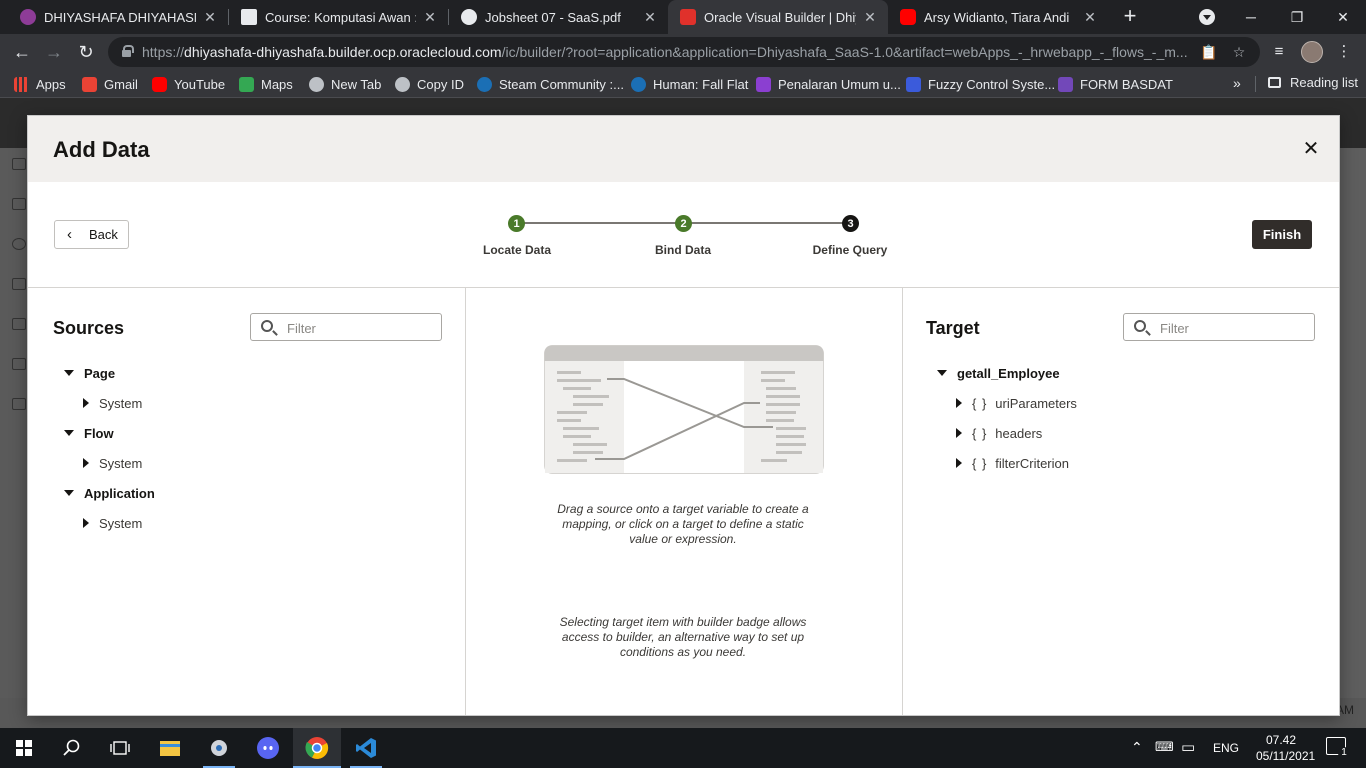 This screenshot has height=768, width=1366. Describe the element at coordinates (998, 17) in the screenshot. I see `browser-tab: Arsy Widianto, Tiara Andi ✕` at that location.